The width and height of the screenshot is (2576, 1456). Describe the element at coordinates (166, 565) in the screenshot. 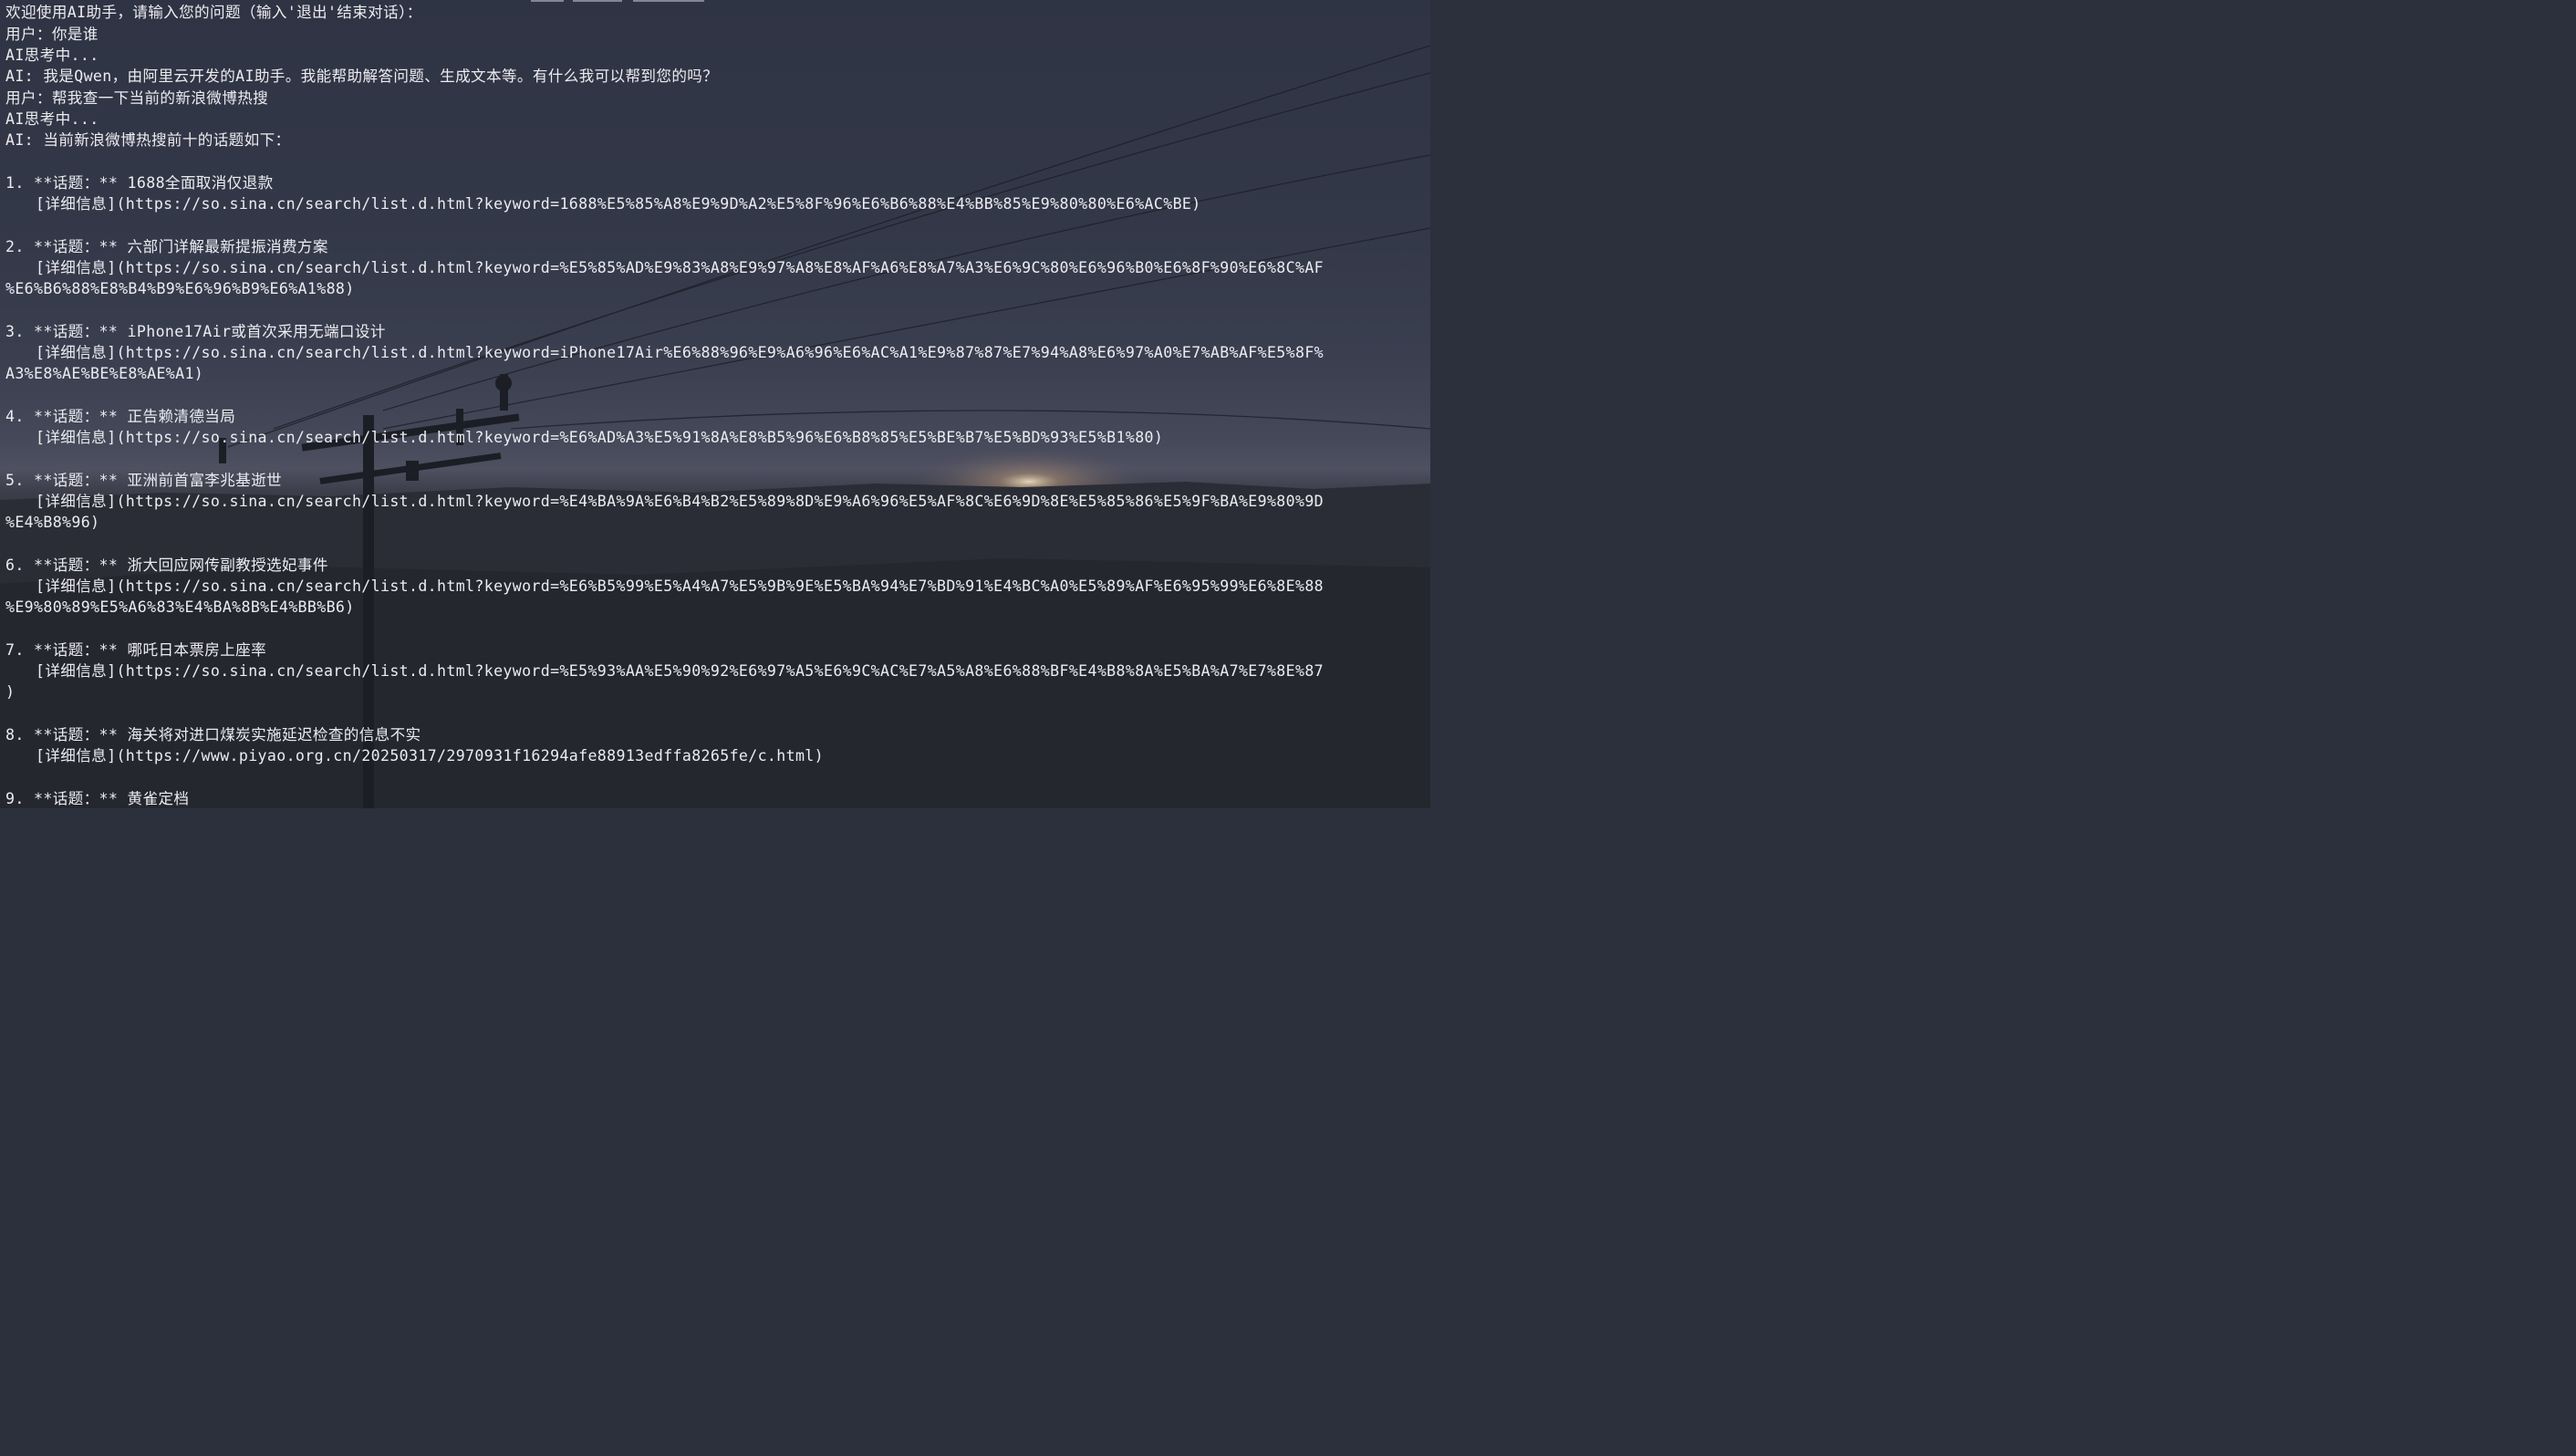

I see `hot-topic-title: 6. **话题：** 浙大回应网传副教授选妃事件` at that location.